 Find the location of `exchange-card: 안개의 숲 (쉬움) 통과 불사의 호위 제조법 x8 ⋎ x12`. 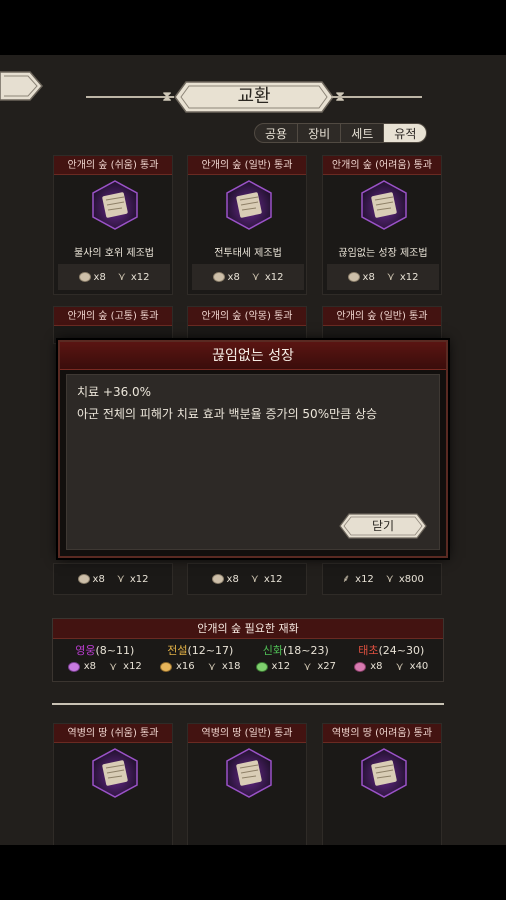

exchange-card: 안개의 숲 (쉬움) 통과 불사의 호위 제조법 x8 ⋎ x12 is located at coordinates (113, 225).